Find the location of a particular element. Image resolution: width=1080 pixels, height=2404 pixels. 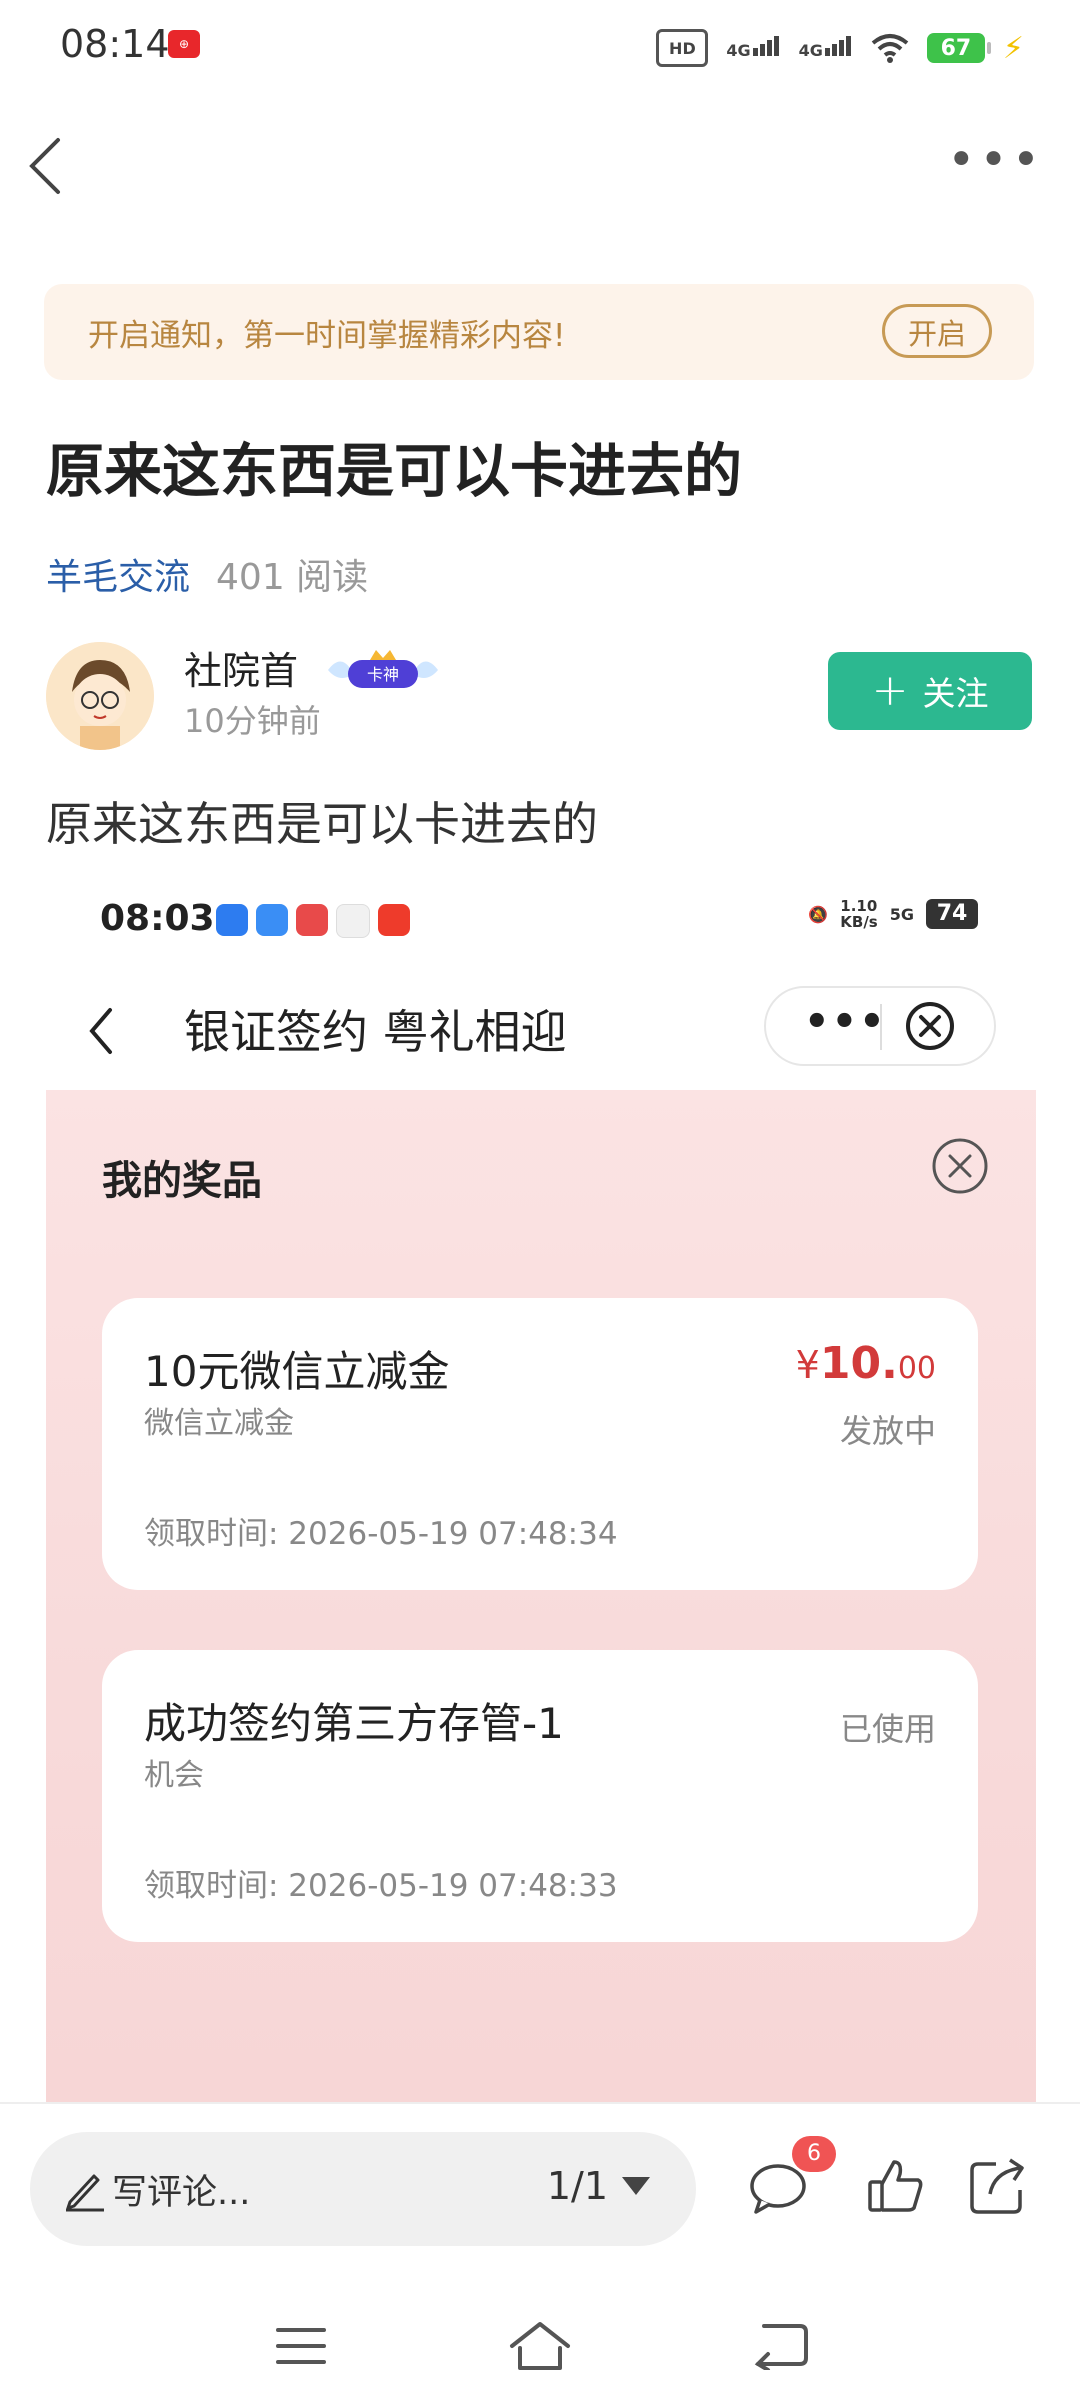

comment-input: 写评论... 1/1 is located at coordinates (363, 2189).